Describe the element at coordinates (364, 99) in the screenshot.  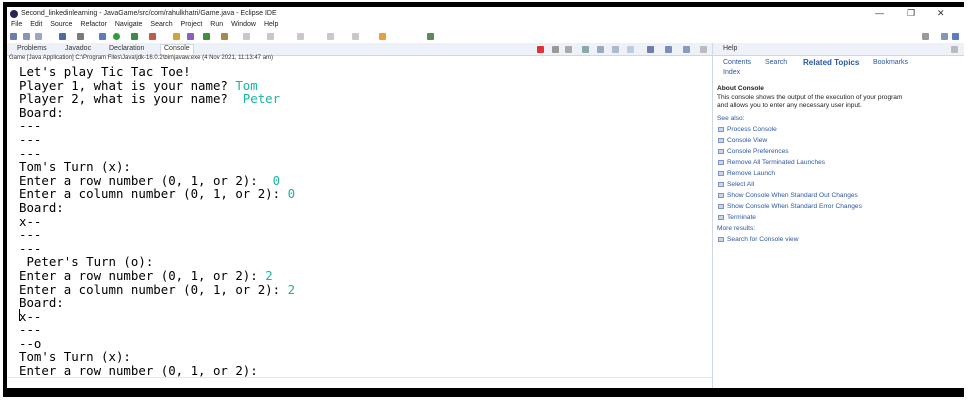
I see `console-line: Player 2, what is your name? Peter` at that location.